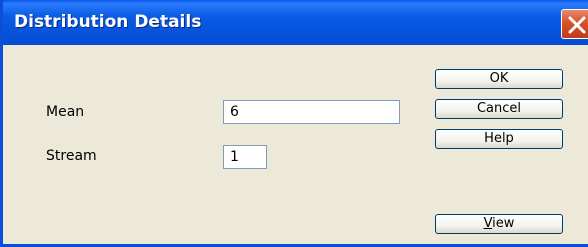 Image resolution: width=588 pixels, height=247 pixels. I want to click on view-button: View, so click(499, 224).